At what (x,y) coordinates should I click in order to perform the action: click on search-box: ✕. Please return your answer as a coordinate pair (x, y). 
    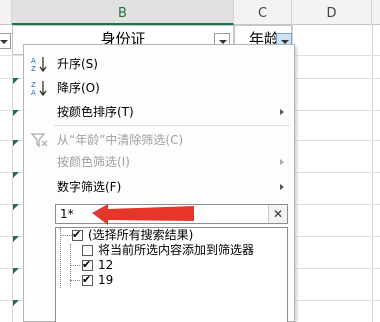
    Looking at the image, I should click on (171, 214).